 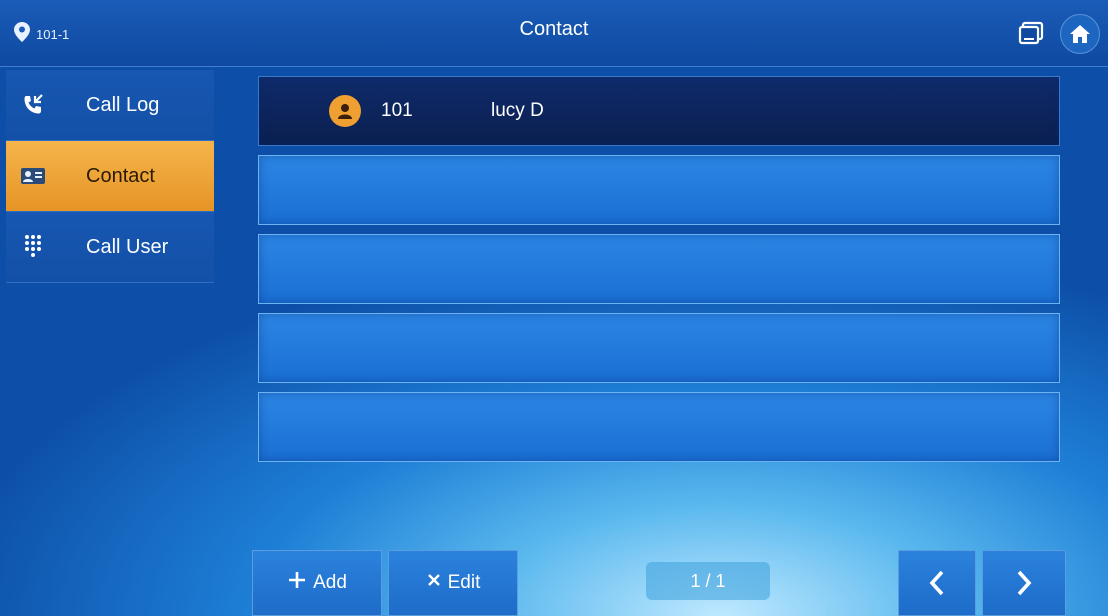 I want to click on home-icon, so click(x=1080, y=34).